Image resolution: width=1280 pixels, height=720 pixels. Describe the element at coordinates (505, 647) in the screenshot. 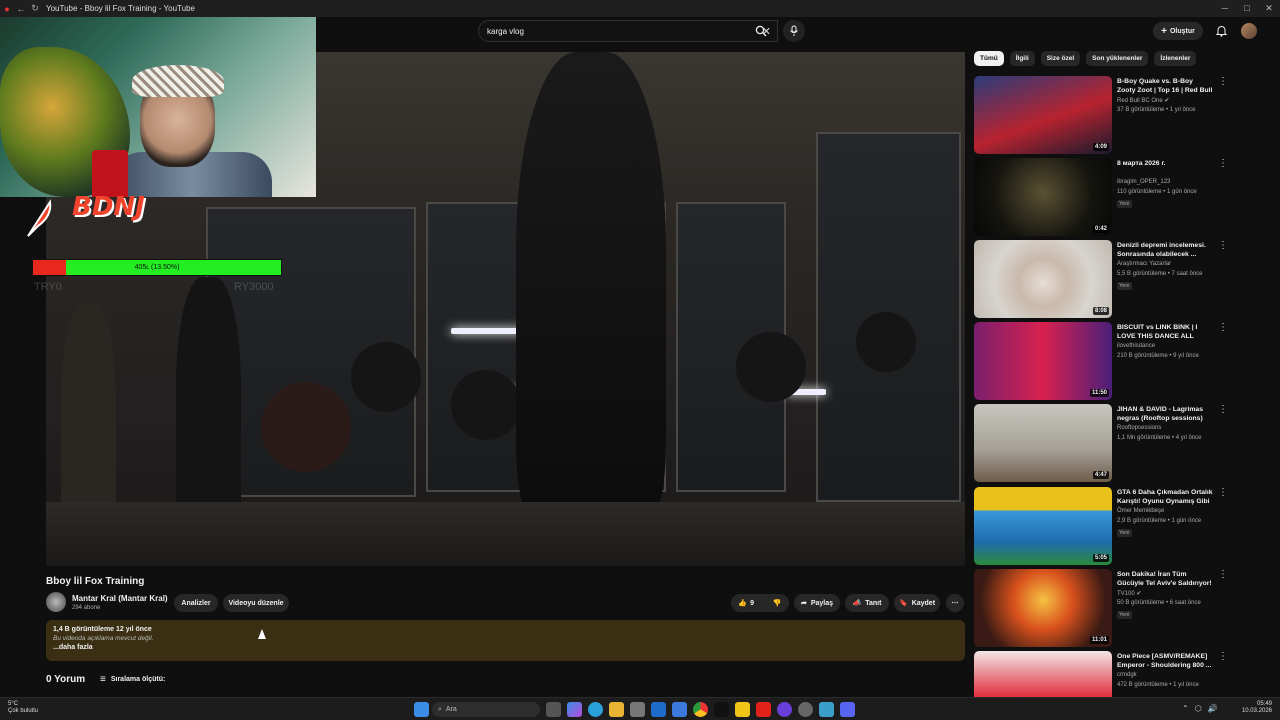

I see `show-more-link: ...daha fazla` at that location.